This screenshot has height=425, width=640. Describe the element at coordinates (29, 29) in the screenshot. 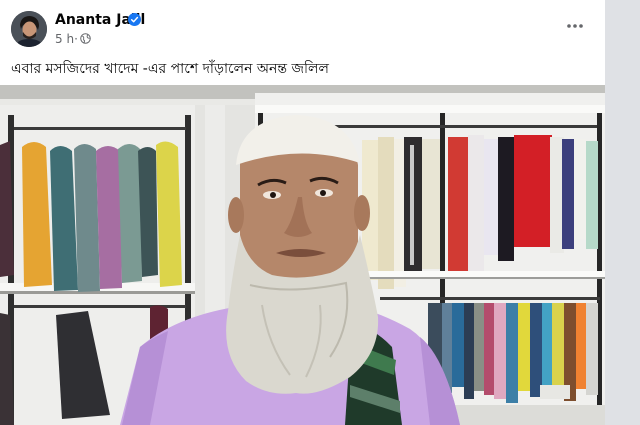

I see `author-avatar` at that location.